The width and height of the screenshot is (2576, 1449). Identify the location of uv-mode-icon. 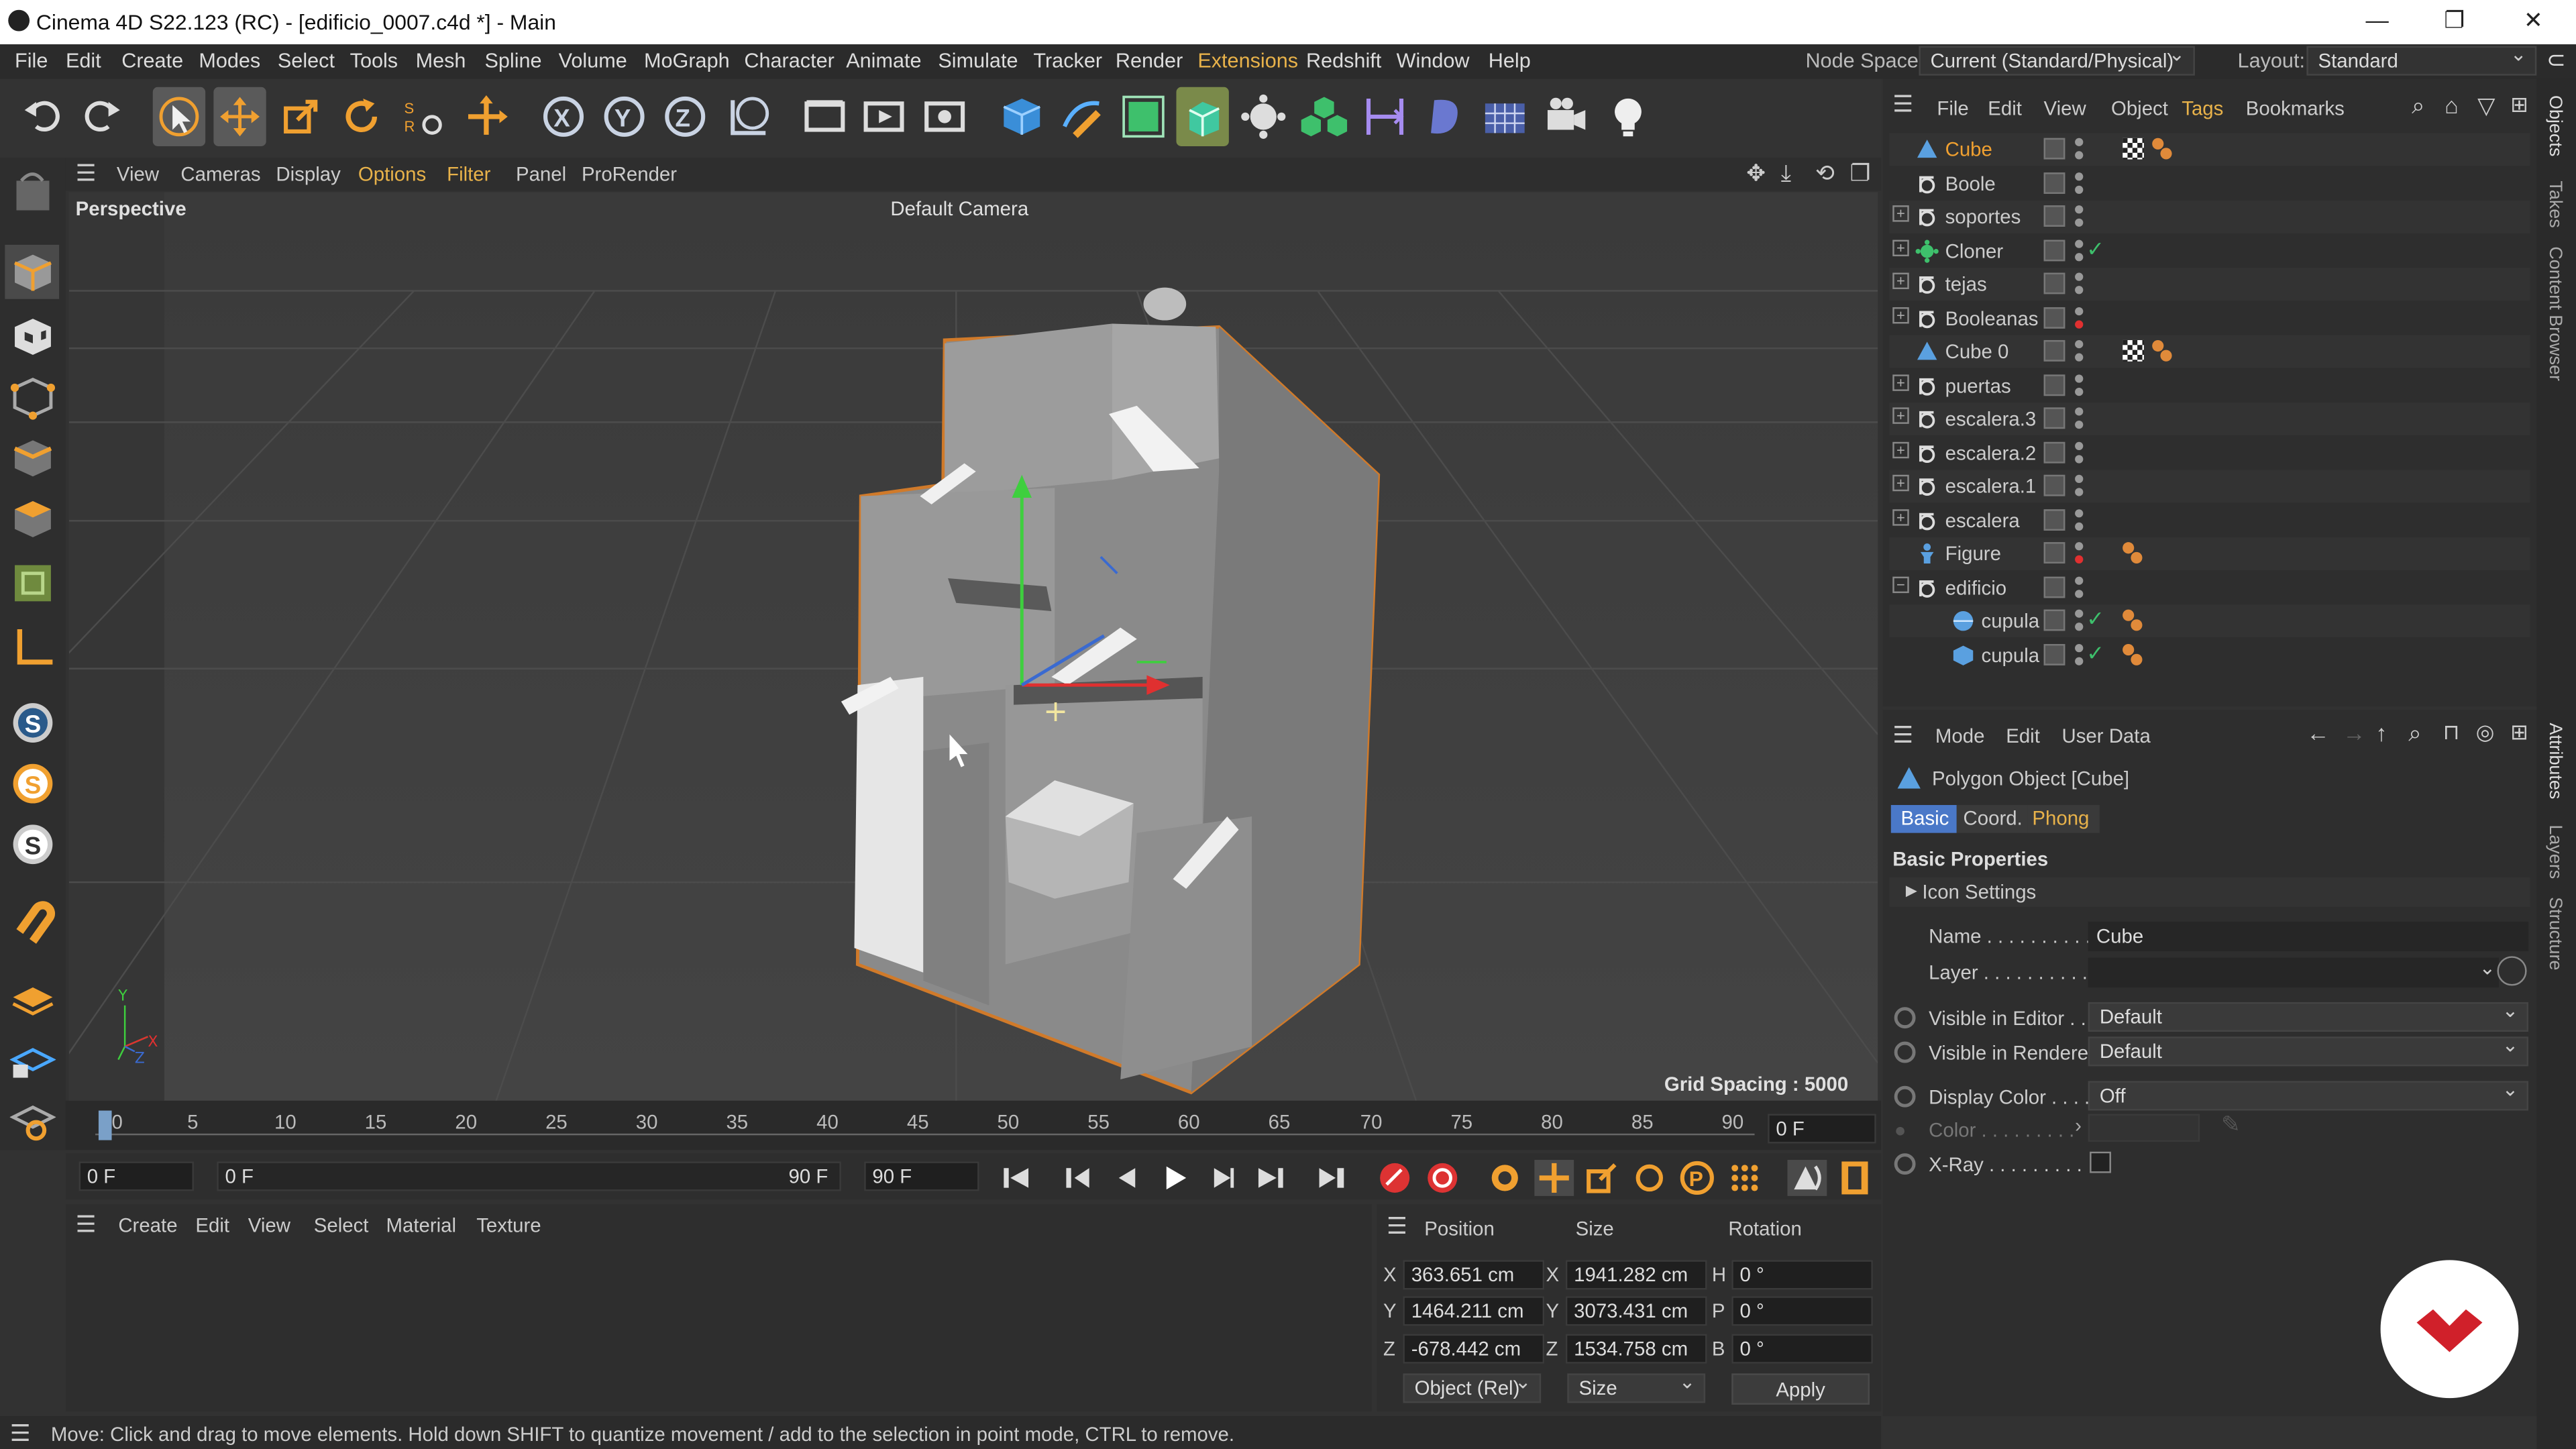
(32, 582).